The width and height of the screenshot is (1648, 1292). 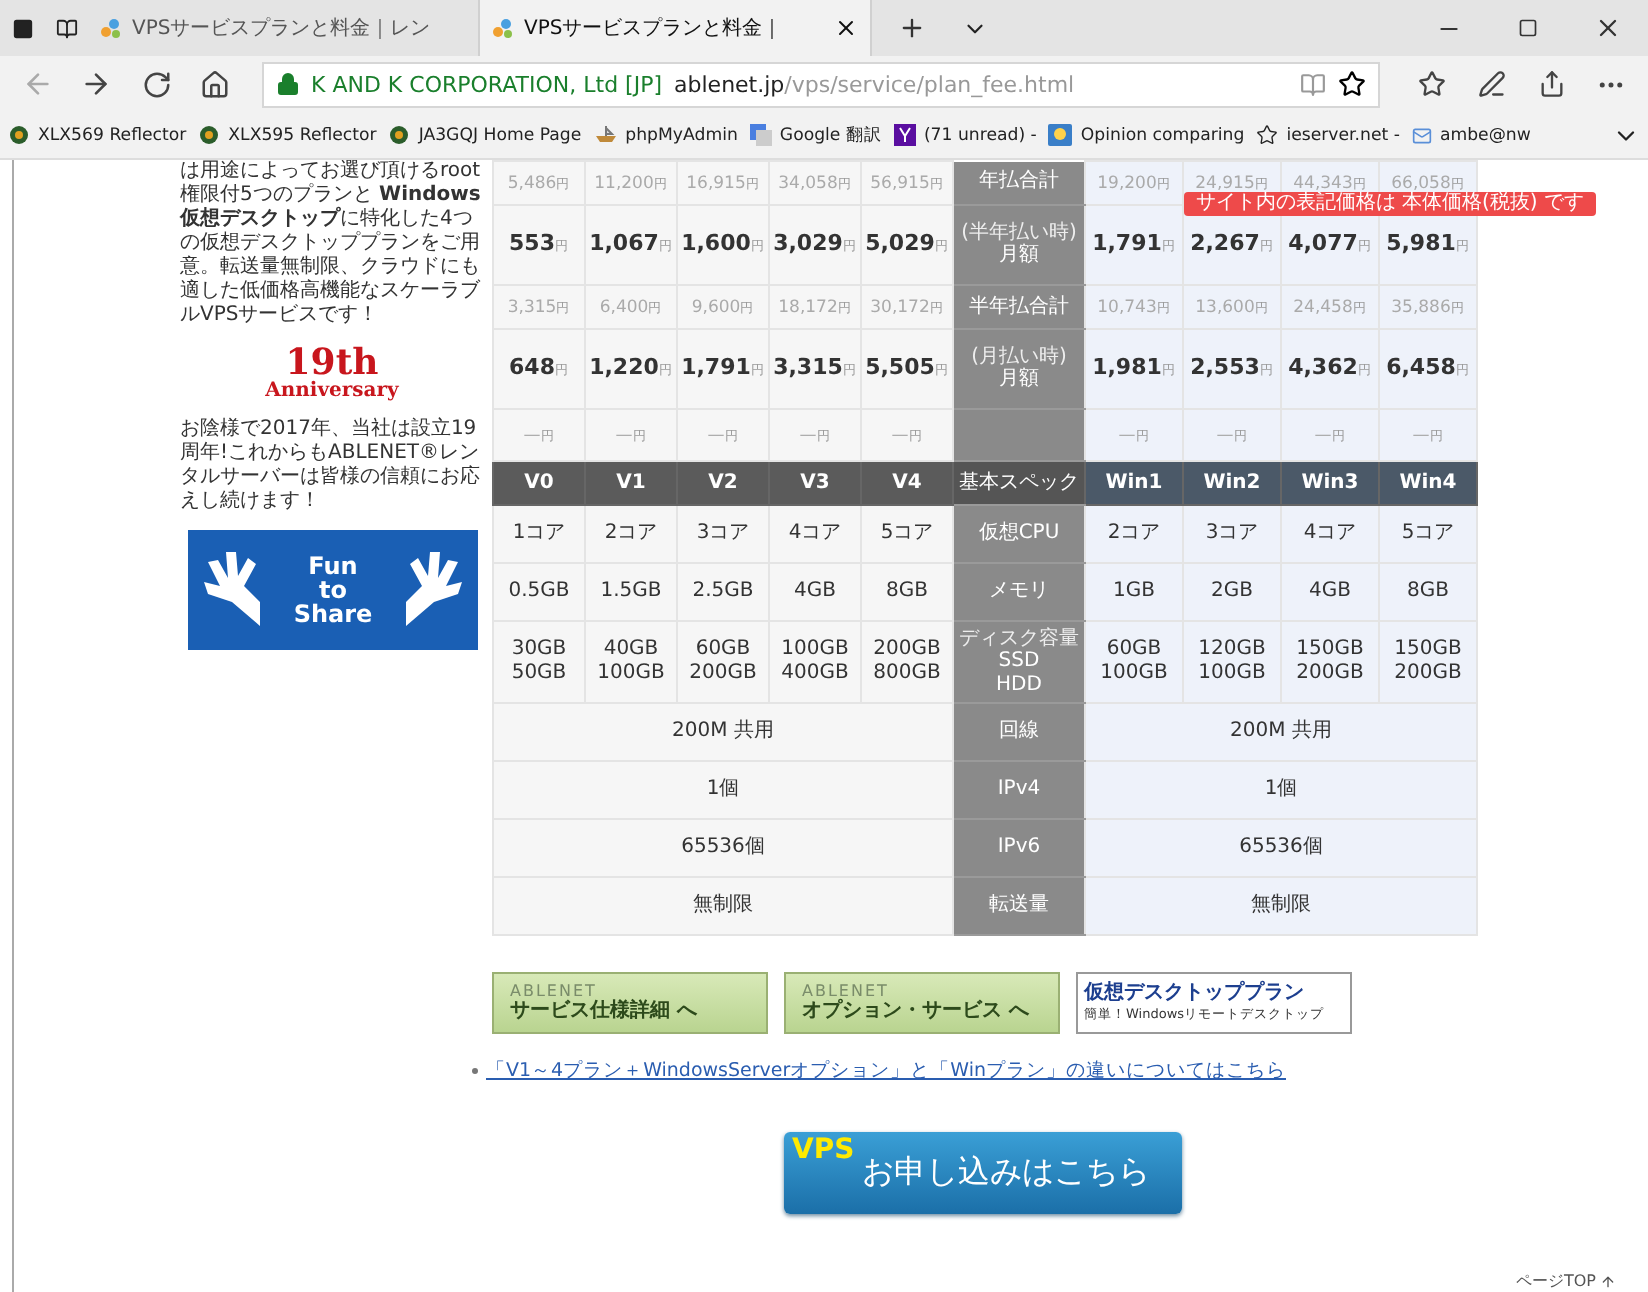 What do you see at coordinates (1019, 534) in the screenshot?
I see `row-label: 仮想CPU` at bounding box center [1019, 534].